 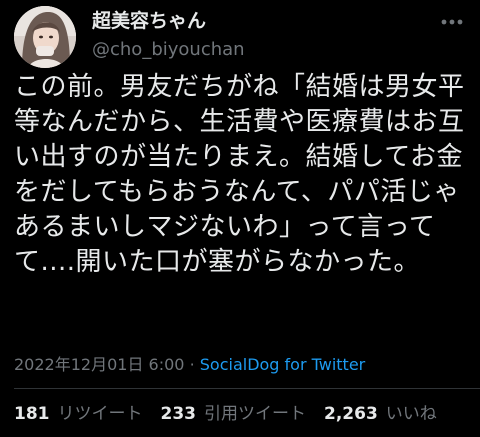 What do you see at coordinates (100, 414) in the screenshot?
I see `retweets-label: リツイート` at bounding box center [100, 414].